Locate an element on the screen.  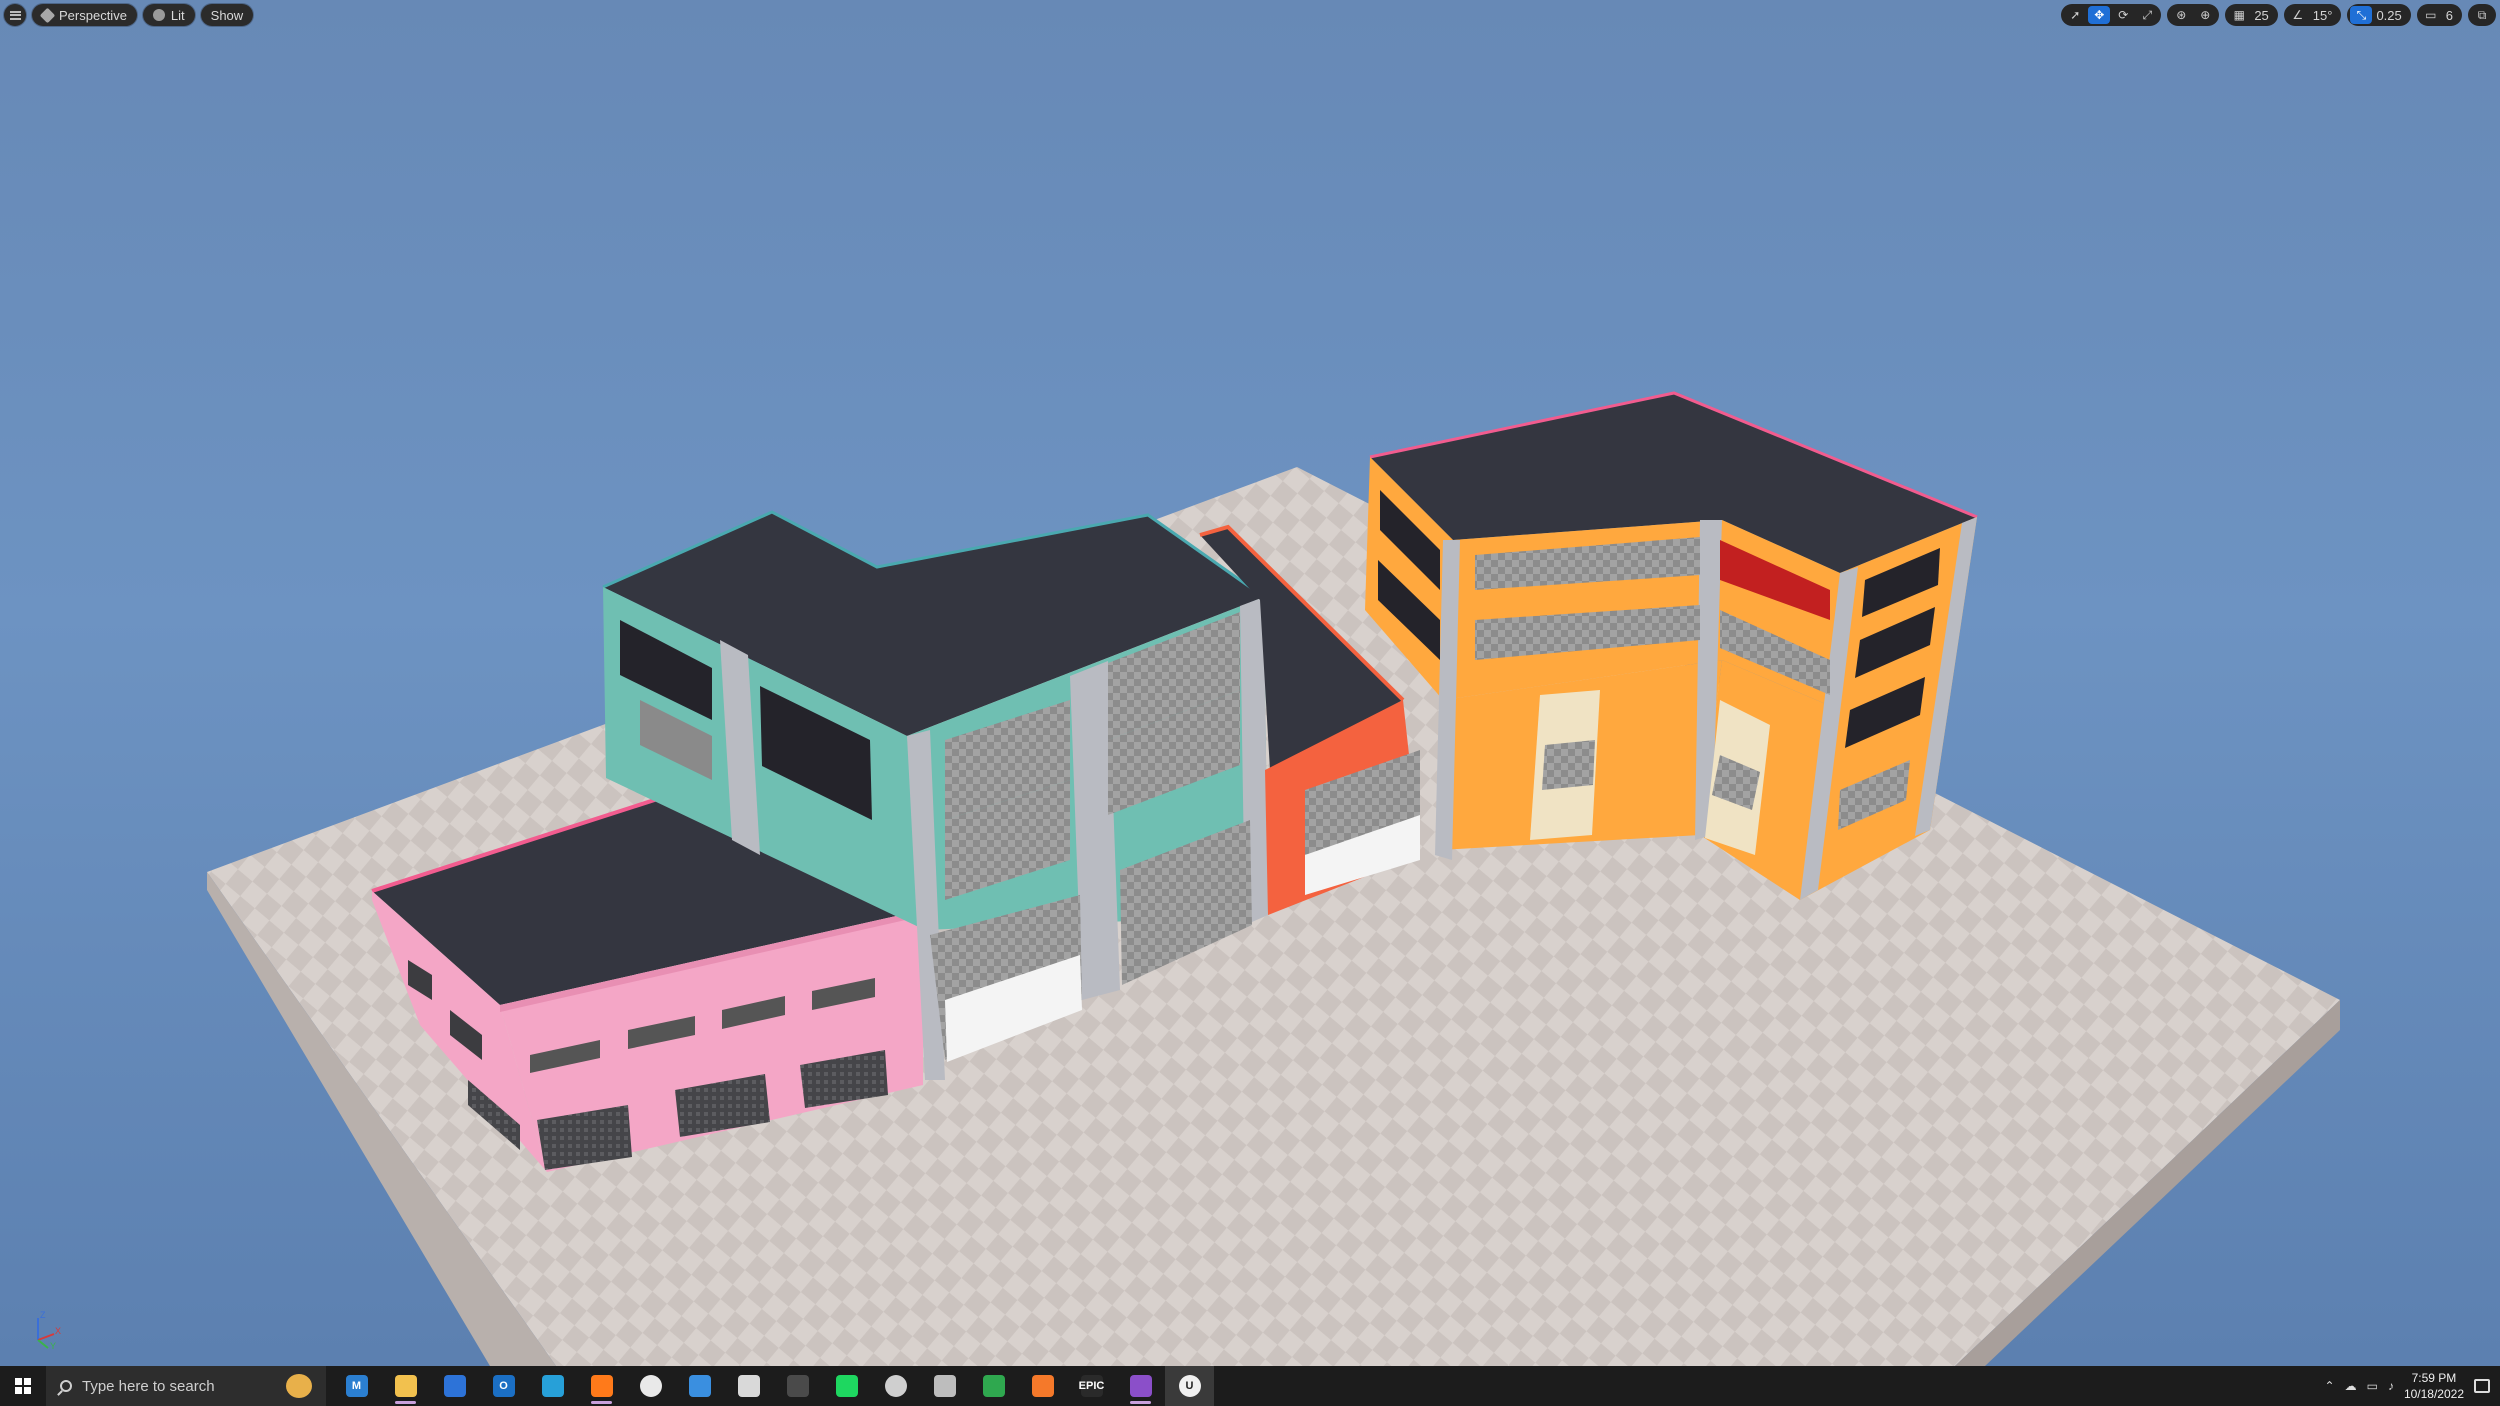
taskbar-app-file-explorer is located at coordinates (405, 1386).